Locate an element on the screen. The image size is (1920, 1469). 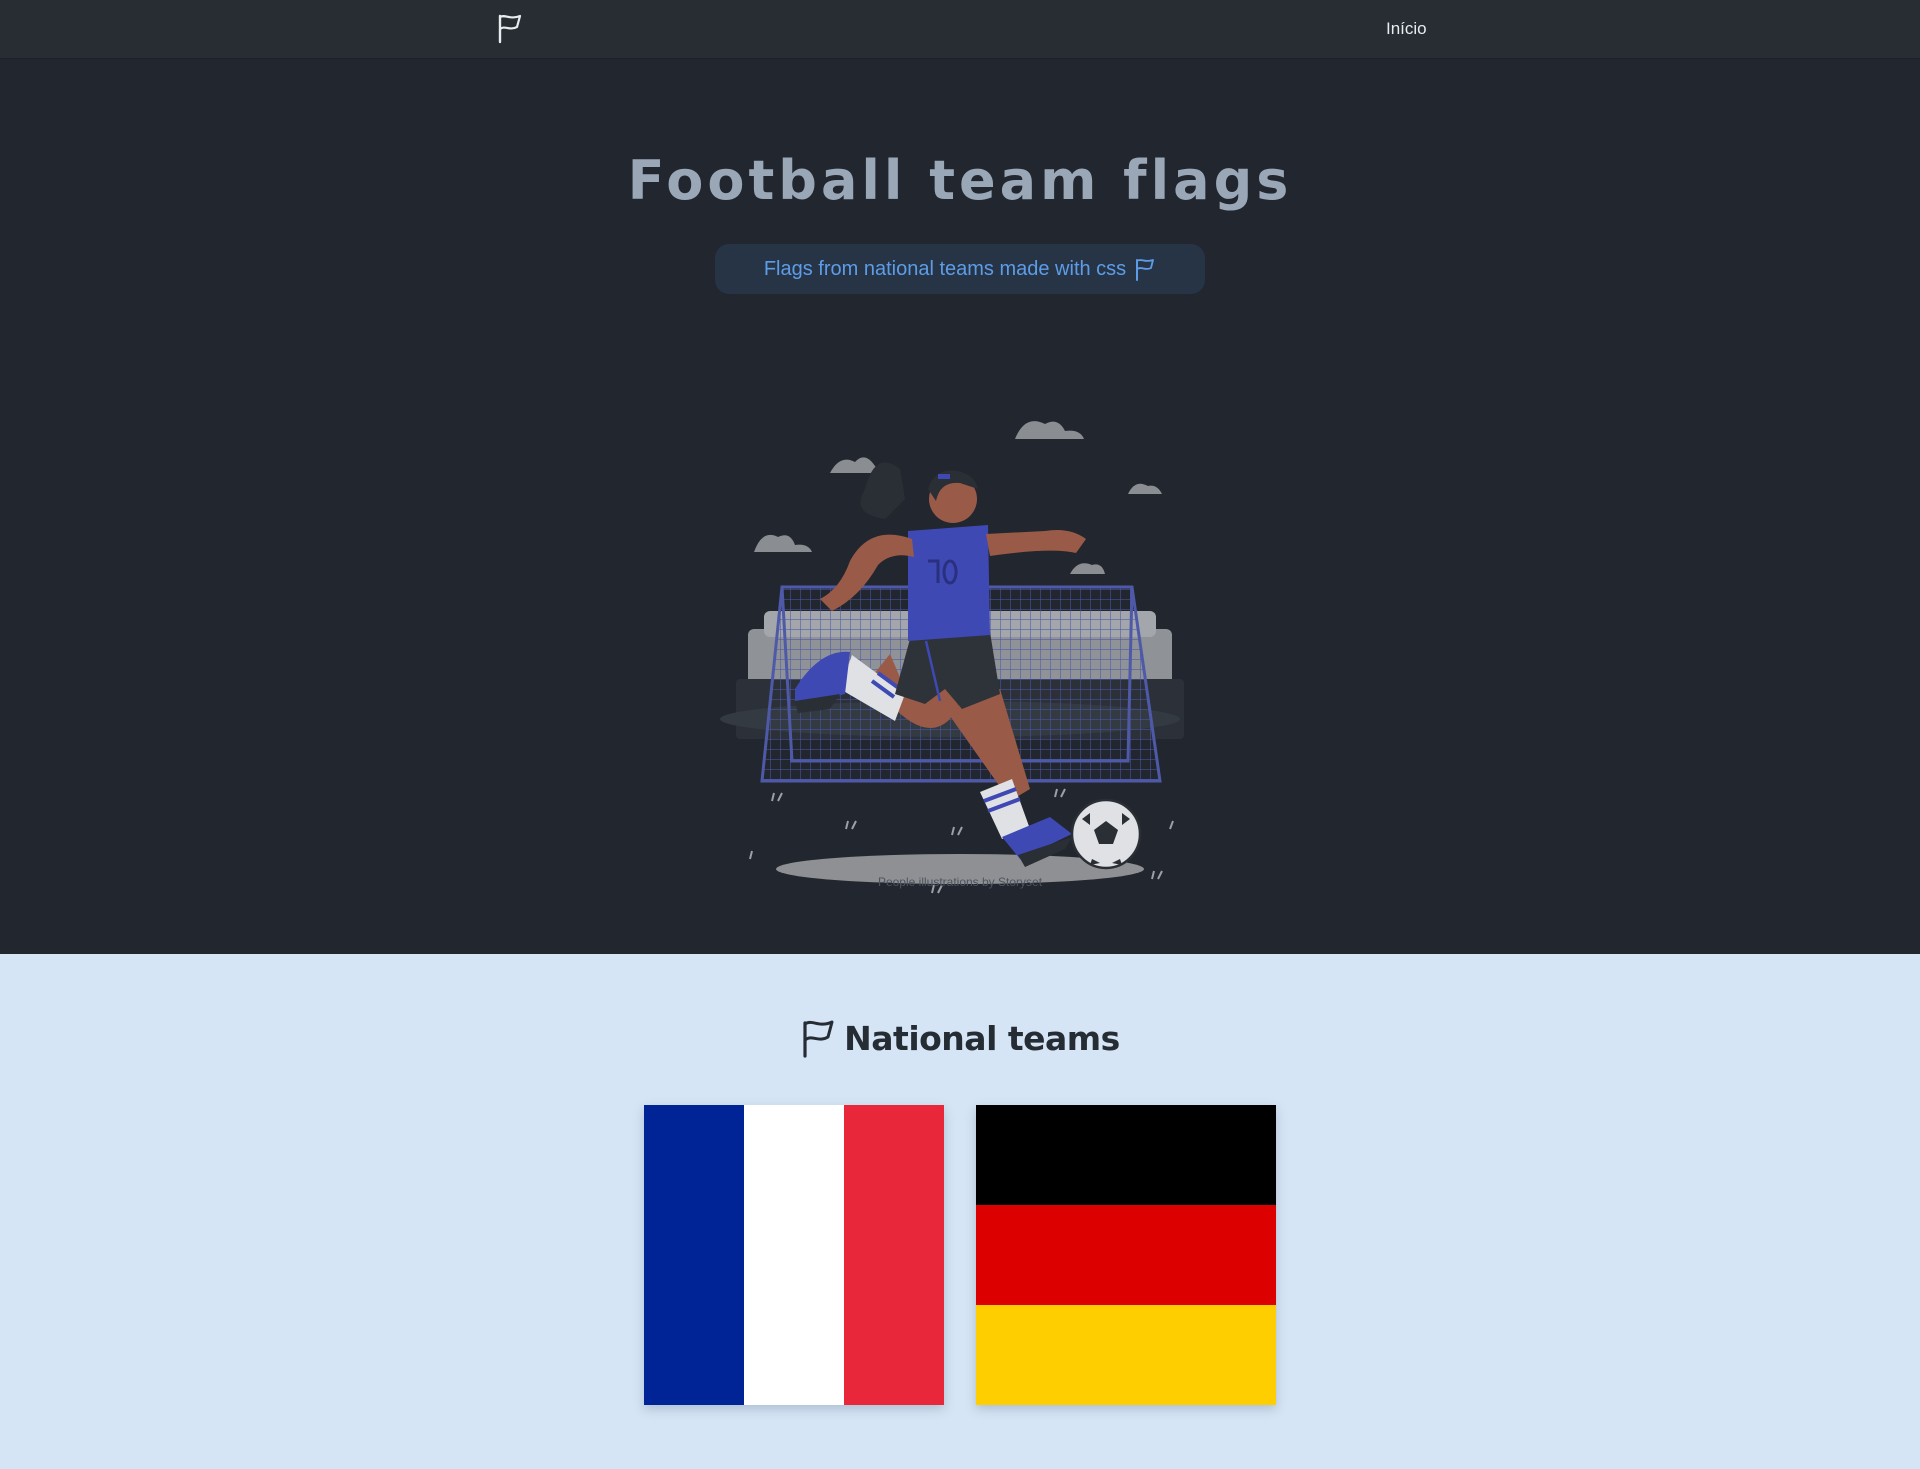
flag-france-white-band is located at coordinates (794, 1255).